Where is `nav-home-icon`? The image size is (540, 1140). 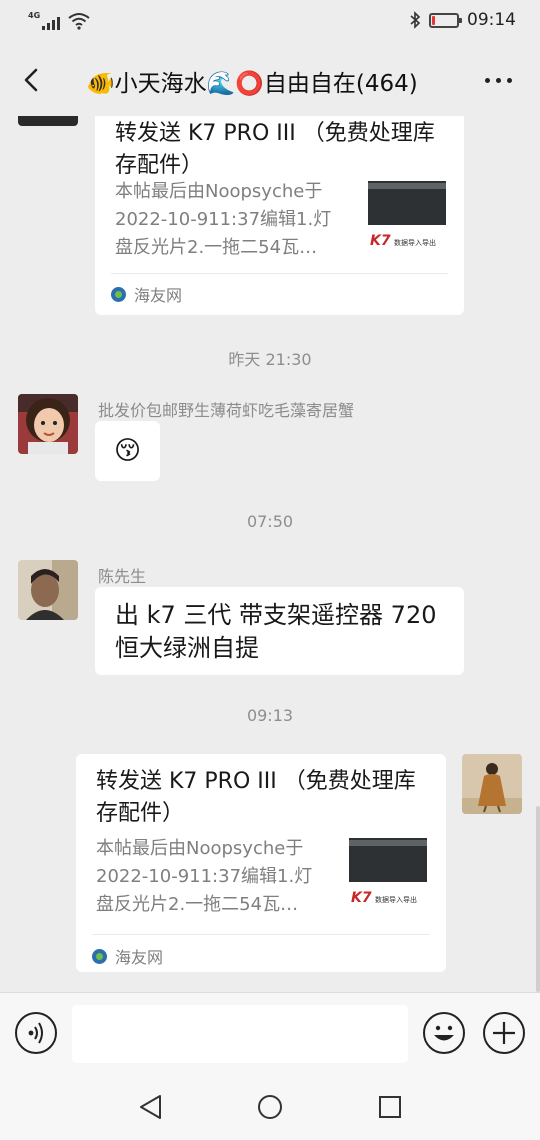
nav-home-icon is located at coordinates (270, 1107).